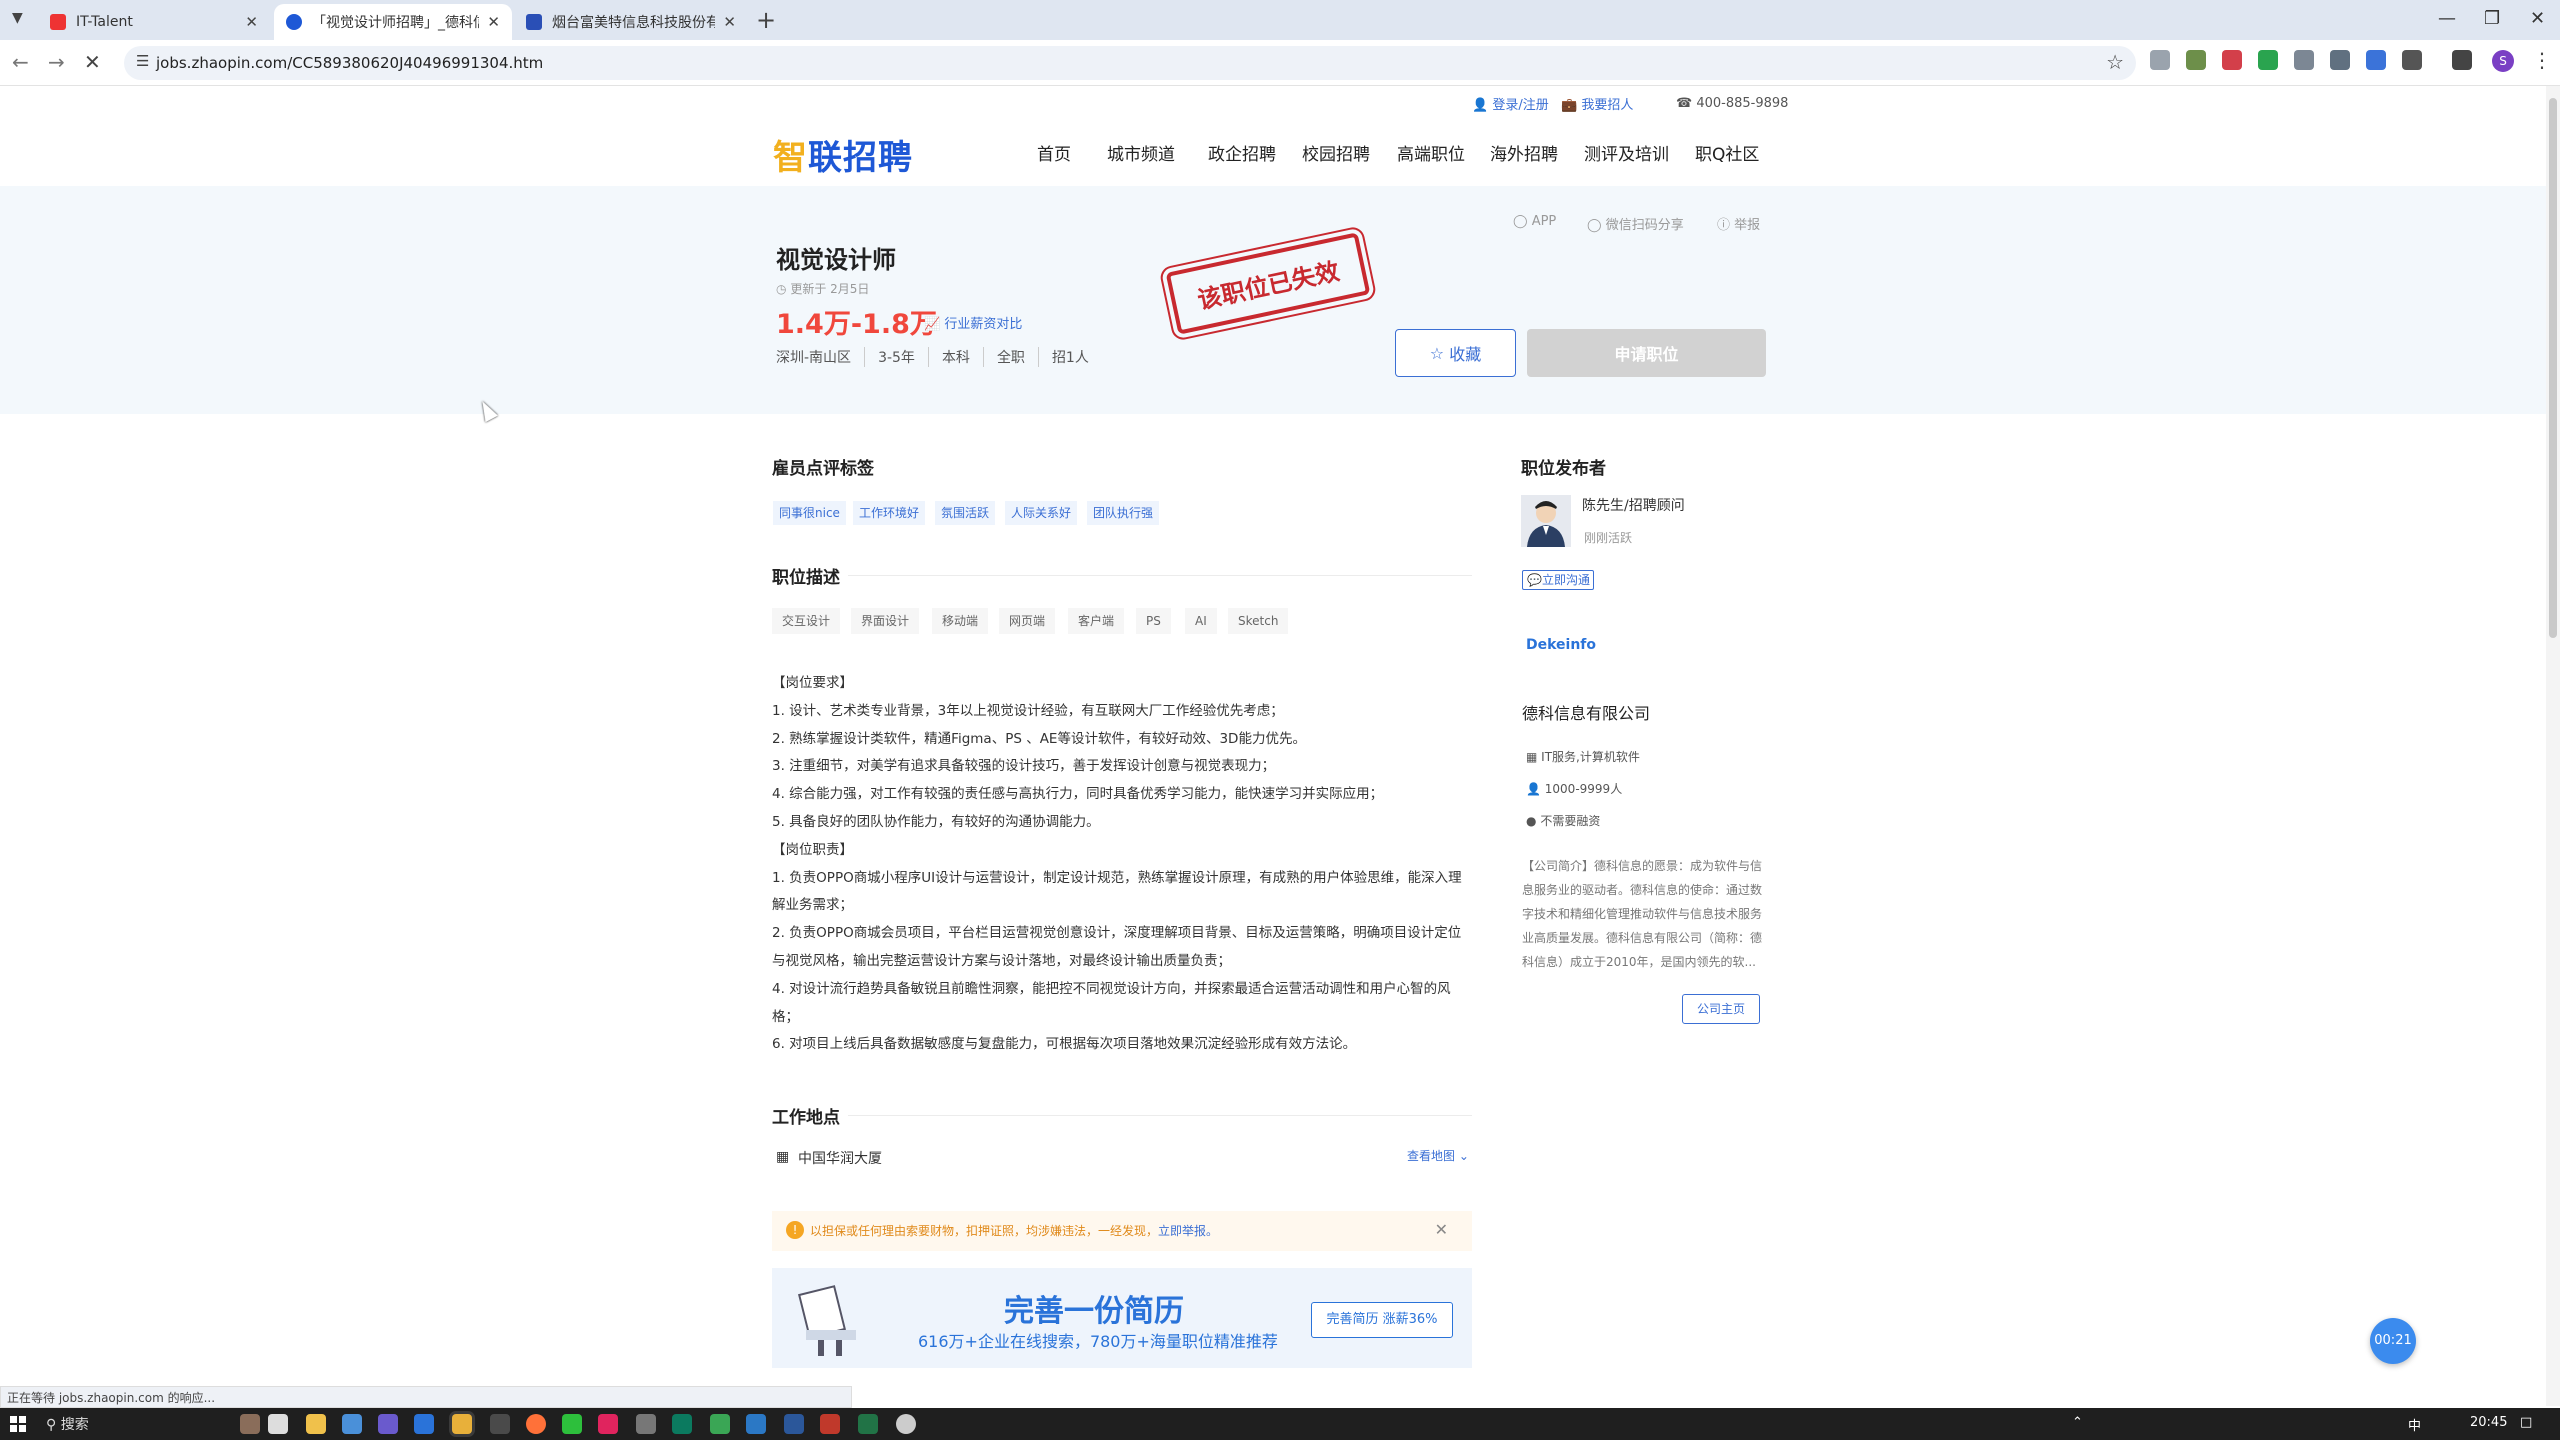 Image resolution: width=2560 pixels, height=1440 pixels. I want to click on tab-search-icon: ▼, so click(17, 18).